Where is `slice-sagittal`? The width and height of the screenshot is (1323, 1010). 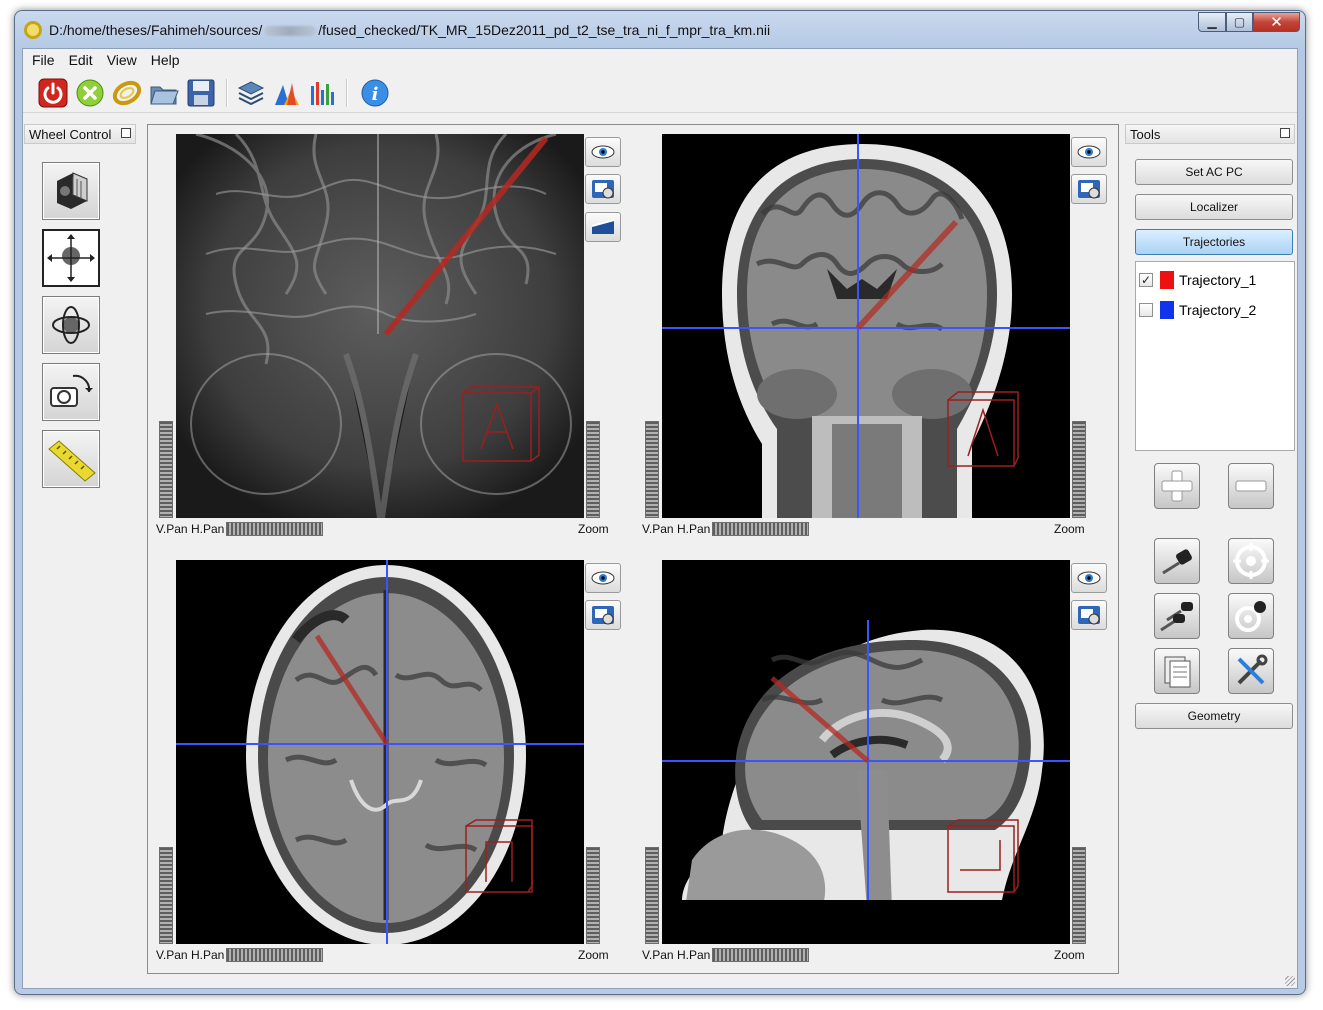 slice-sagittal is located at coordinates (866, 752).